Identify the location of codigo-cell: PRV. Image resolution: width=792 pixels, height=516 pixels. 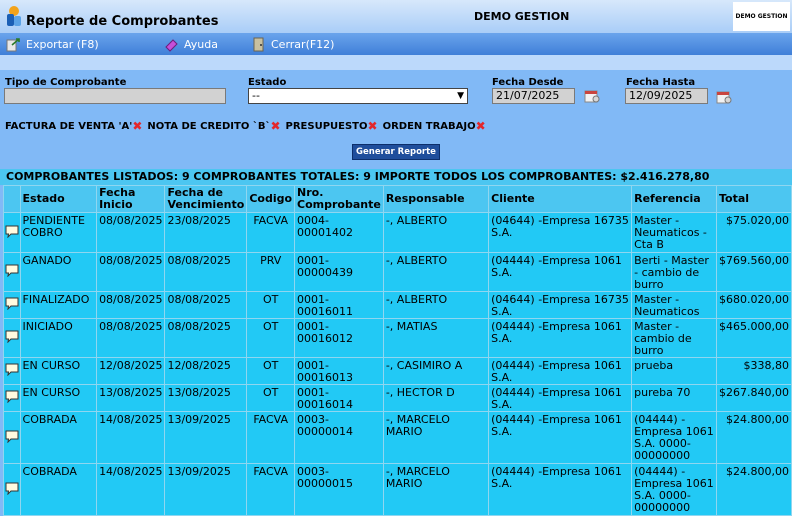
(271, 272).